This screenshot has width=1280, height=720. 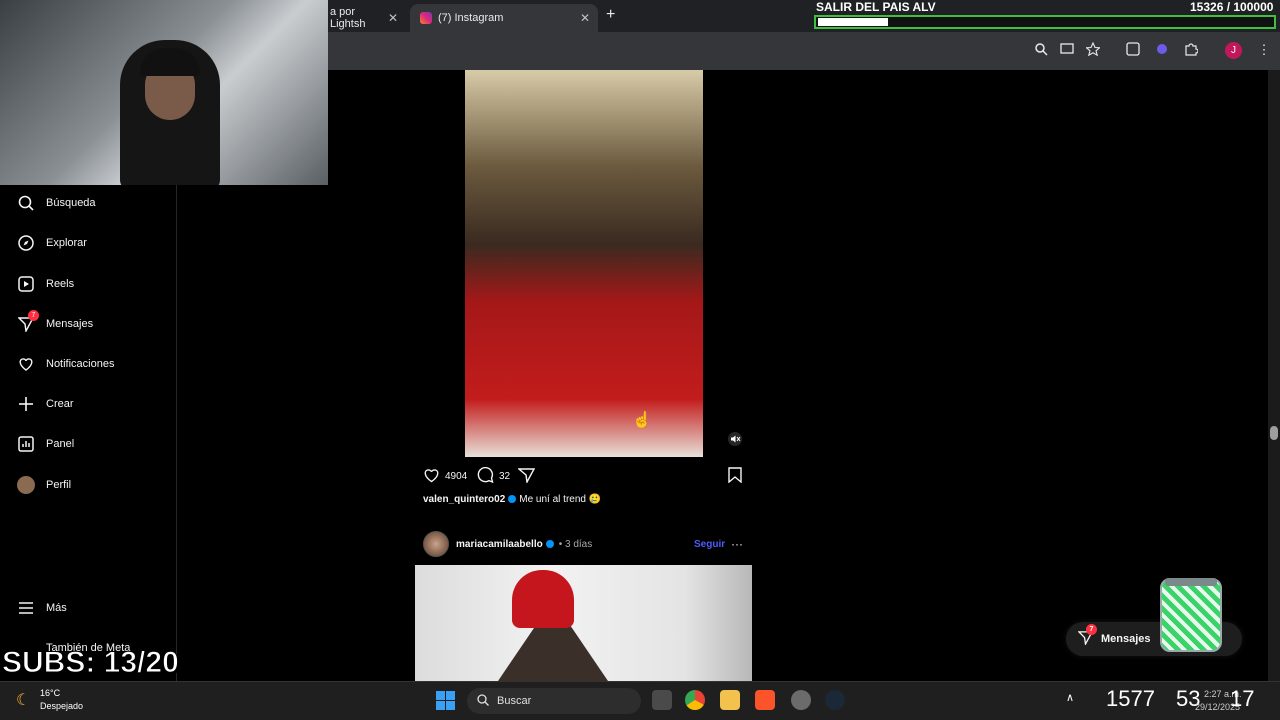 What do you see at coordinates (505, 476) in the screenshot?
I see `comment-count: 32` at bounding box center [505, 476].